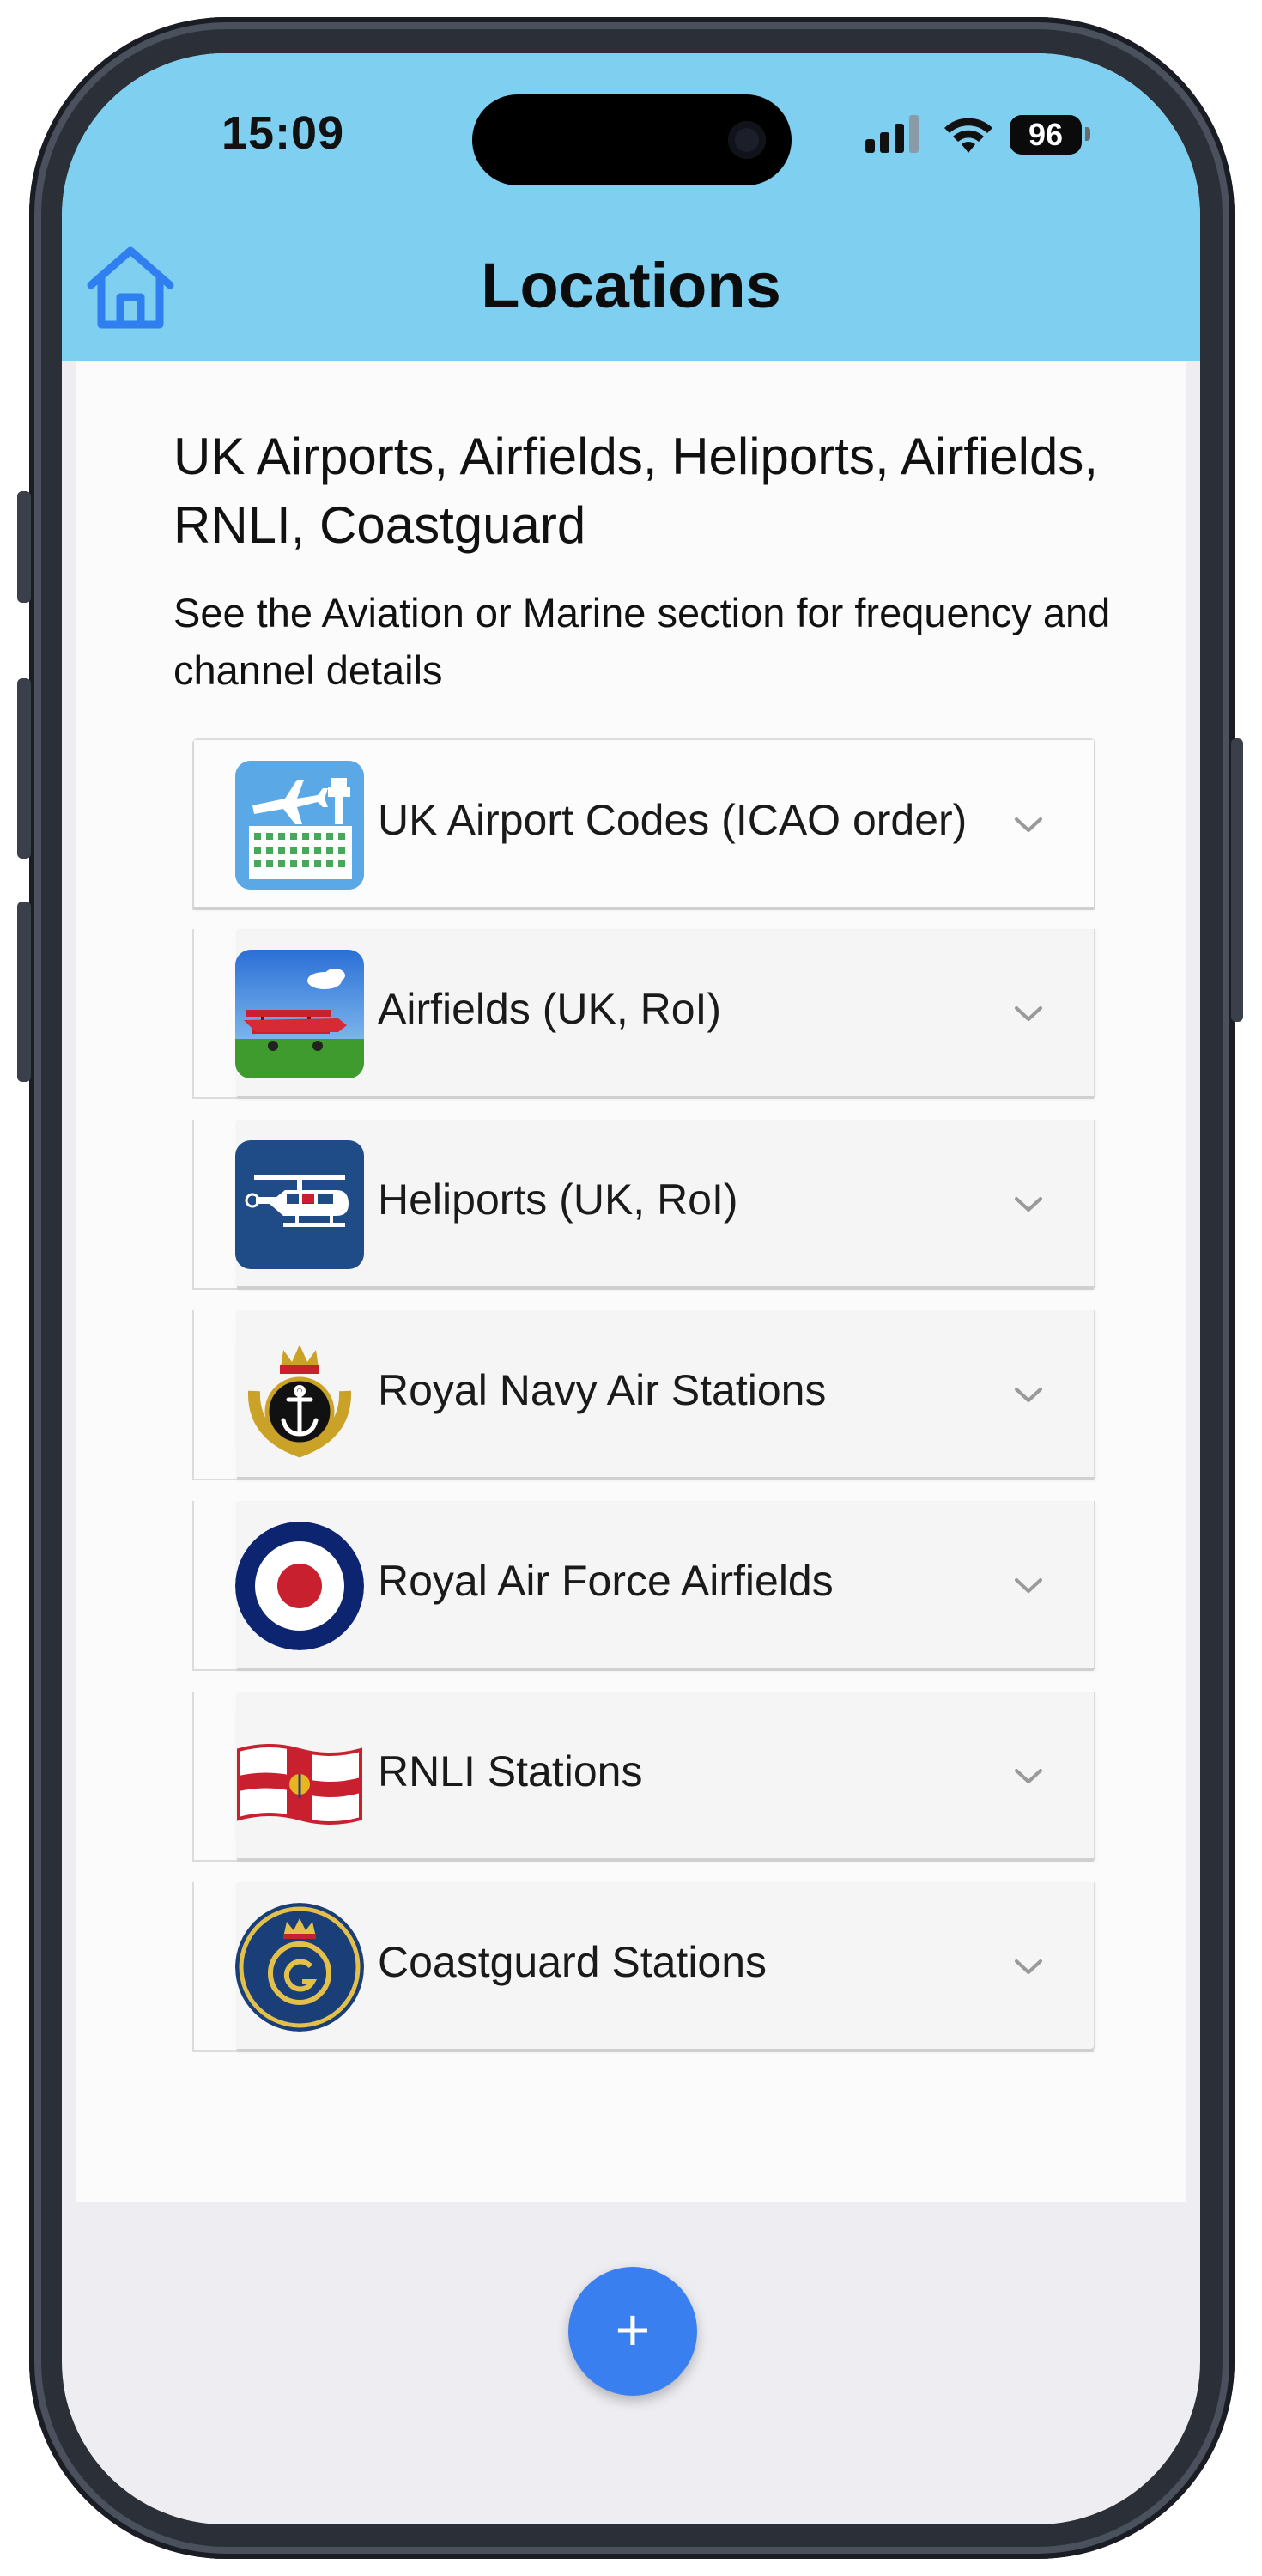  I want to click on royal-navy-crest-icon, so click(300, 1396).